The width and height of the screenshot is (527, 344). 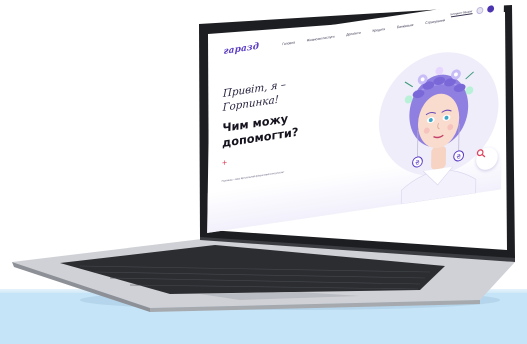 I want to click on assistant-avatar-illustration: ₴ ₴, so click(x=438, y=135).